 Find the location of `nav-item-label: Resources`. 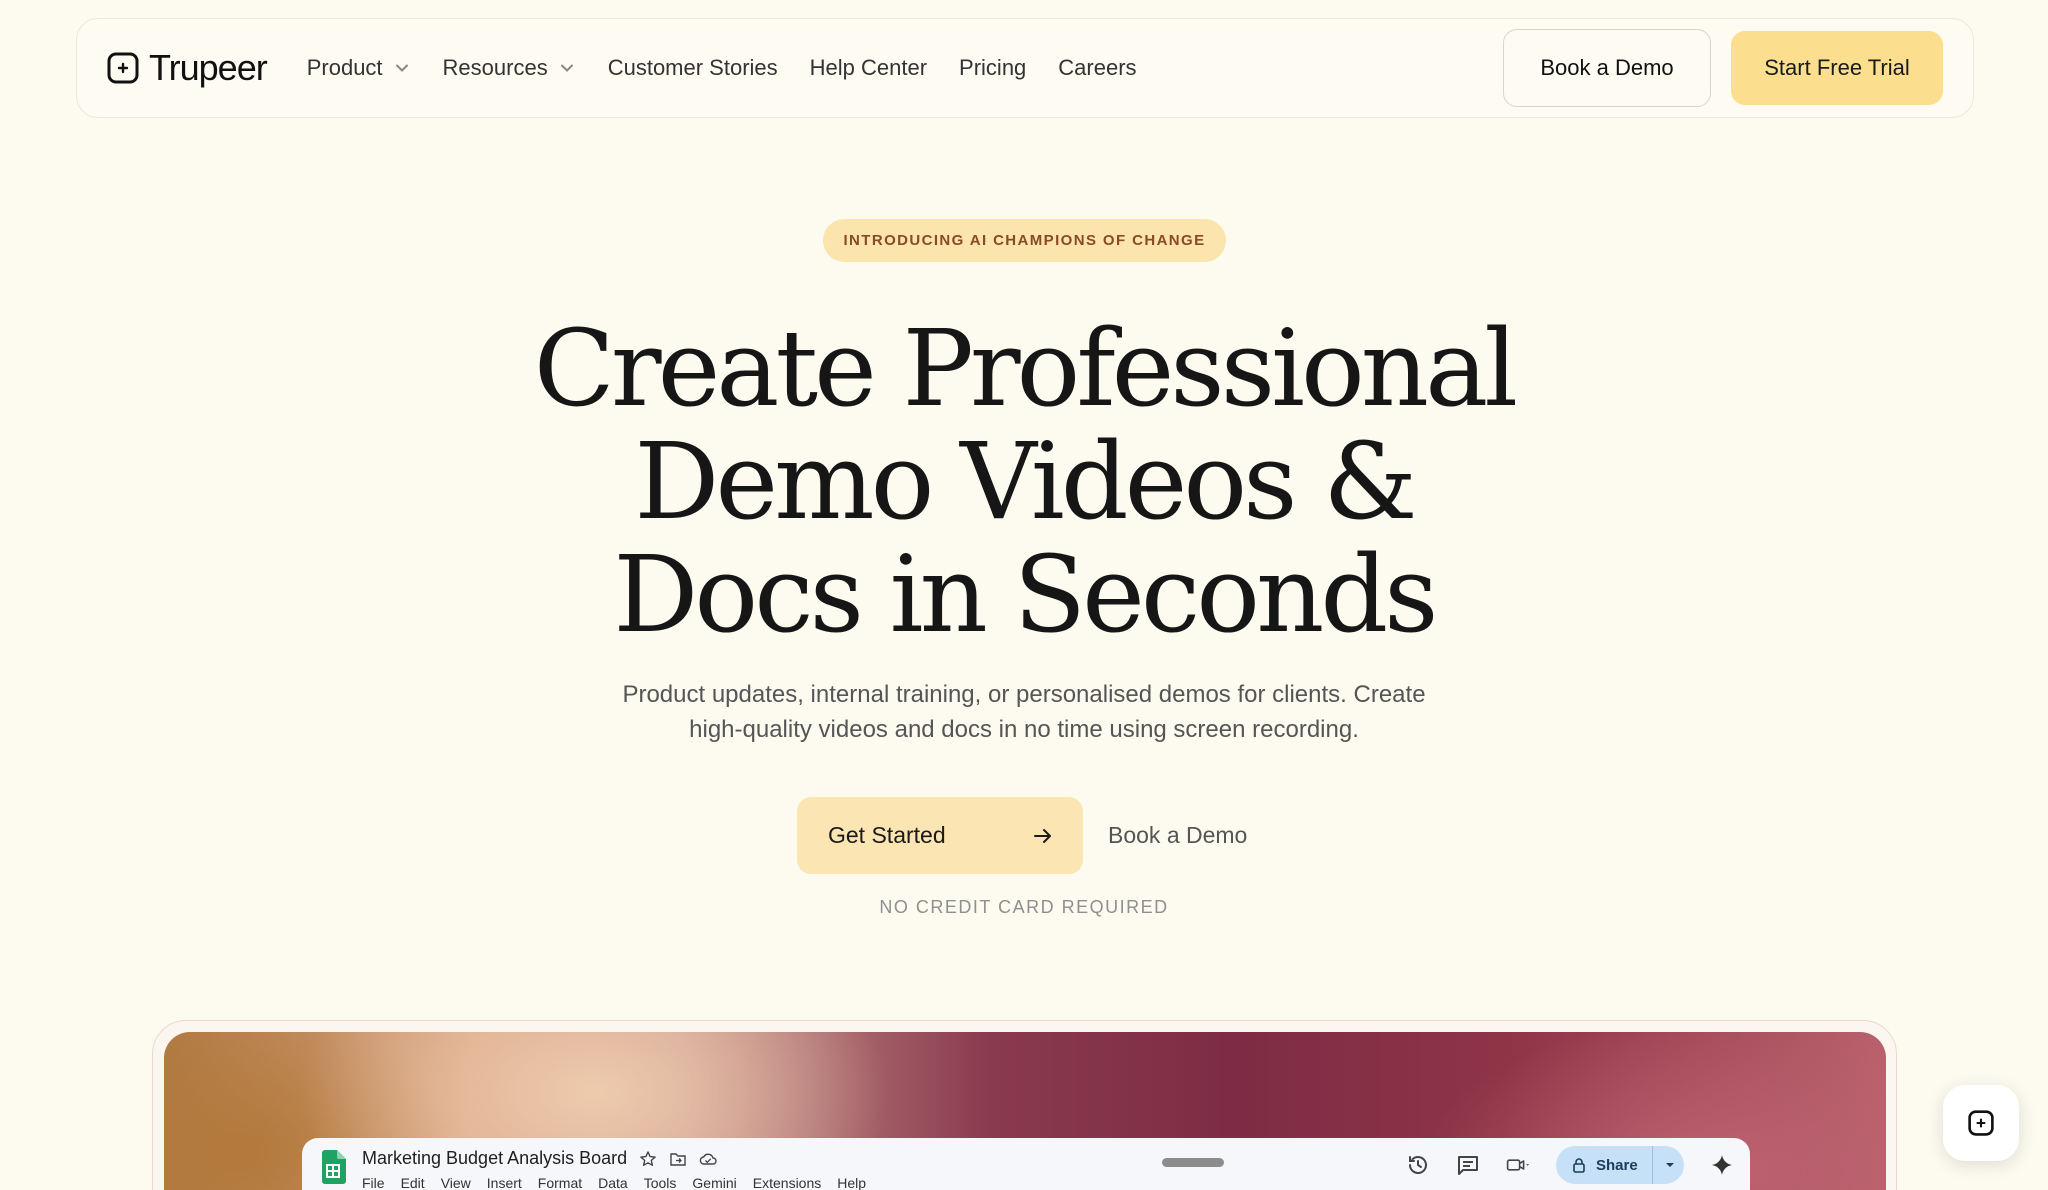

nav-item-label: Resources is located at coordinates (495, 67).